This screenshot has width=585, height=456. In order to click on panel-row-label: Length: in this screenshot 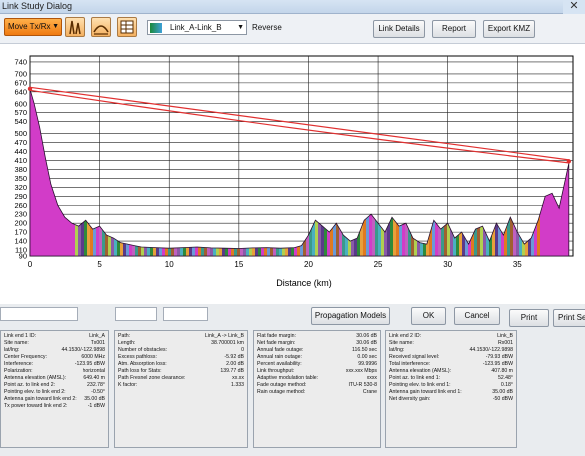, I will do `click(127, 343)`.